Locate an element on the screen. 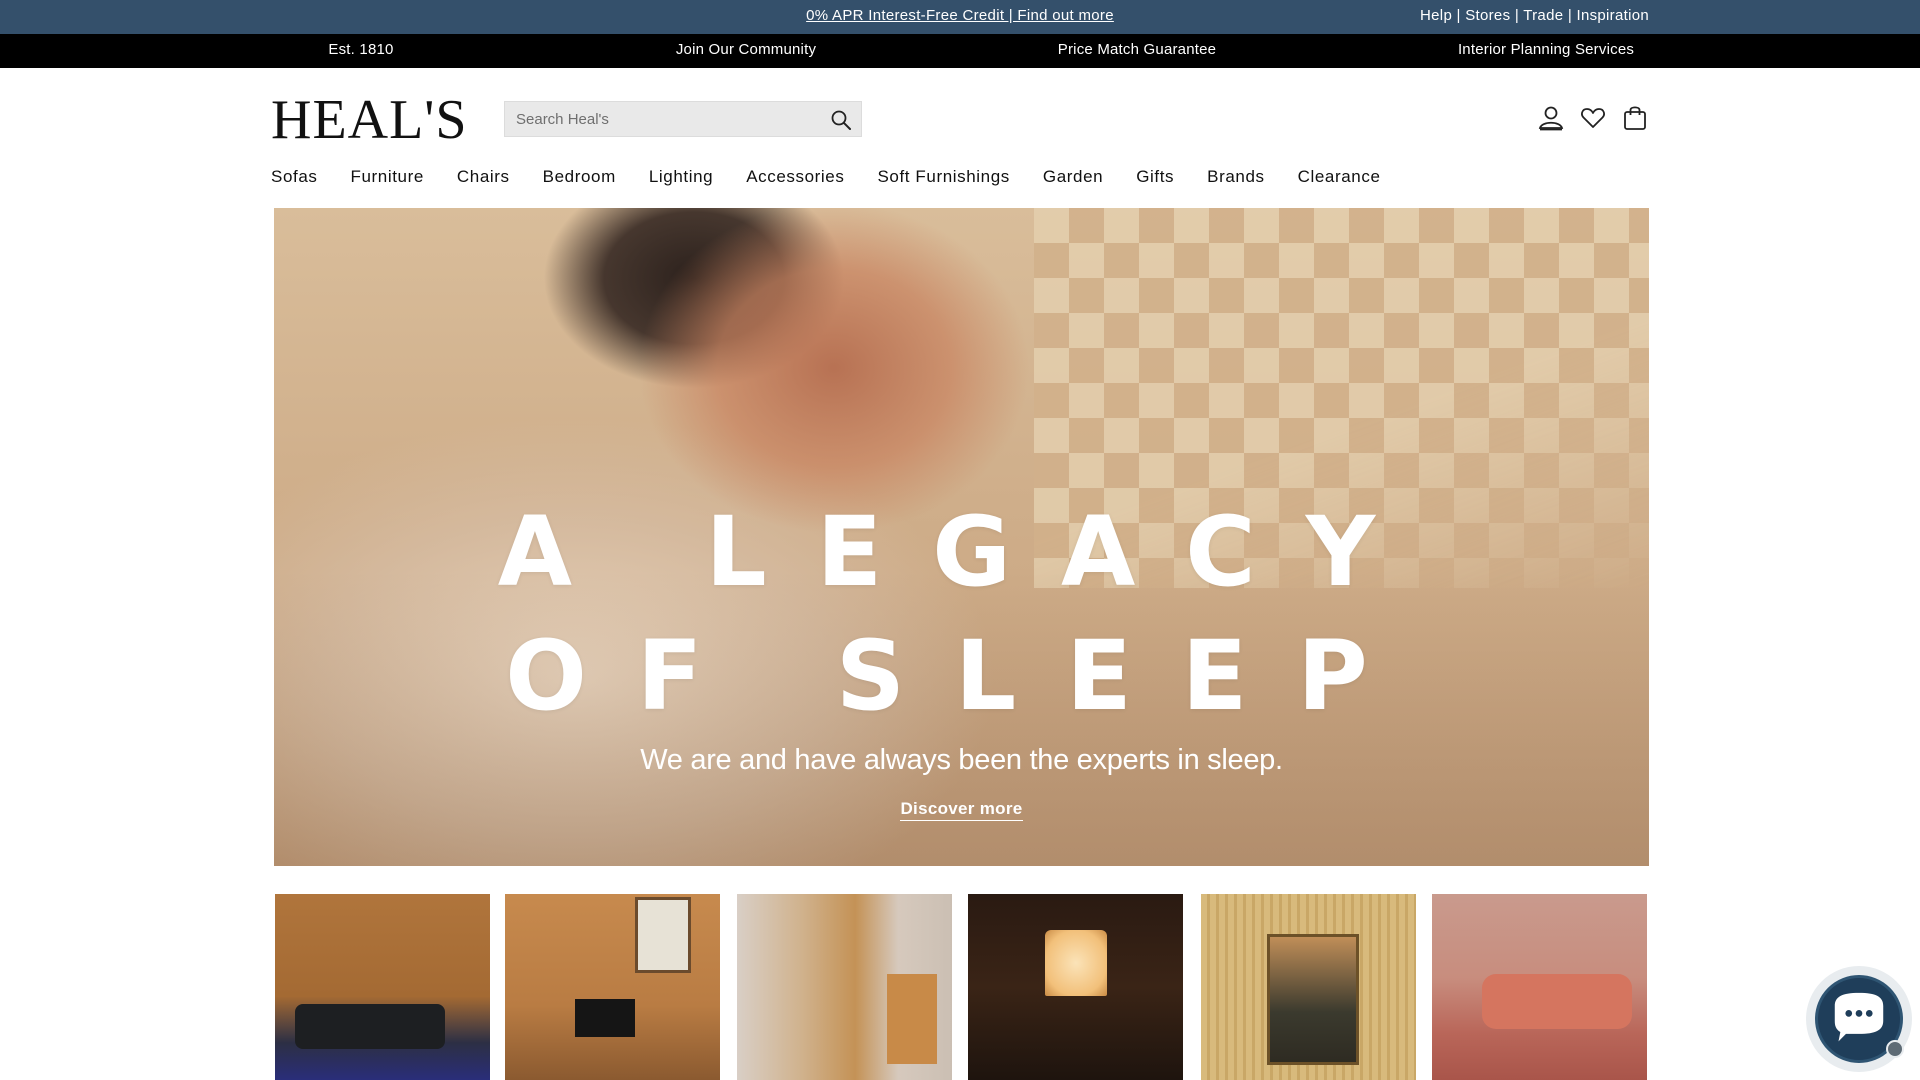  wishlist-heart-icon is located at coordinates (1593, 118).